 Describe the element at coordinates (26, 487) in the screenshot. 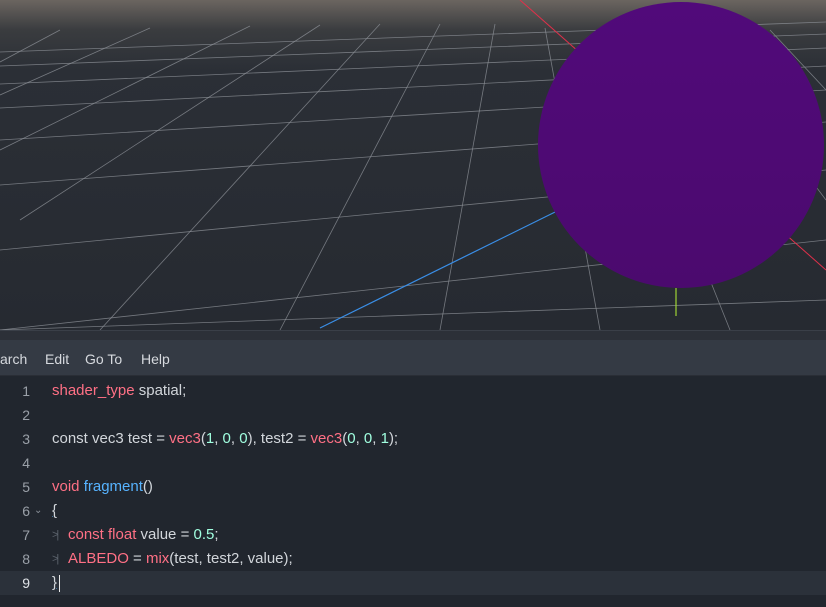

I see `line-number: 5` at that location.